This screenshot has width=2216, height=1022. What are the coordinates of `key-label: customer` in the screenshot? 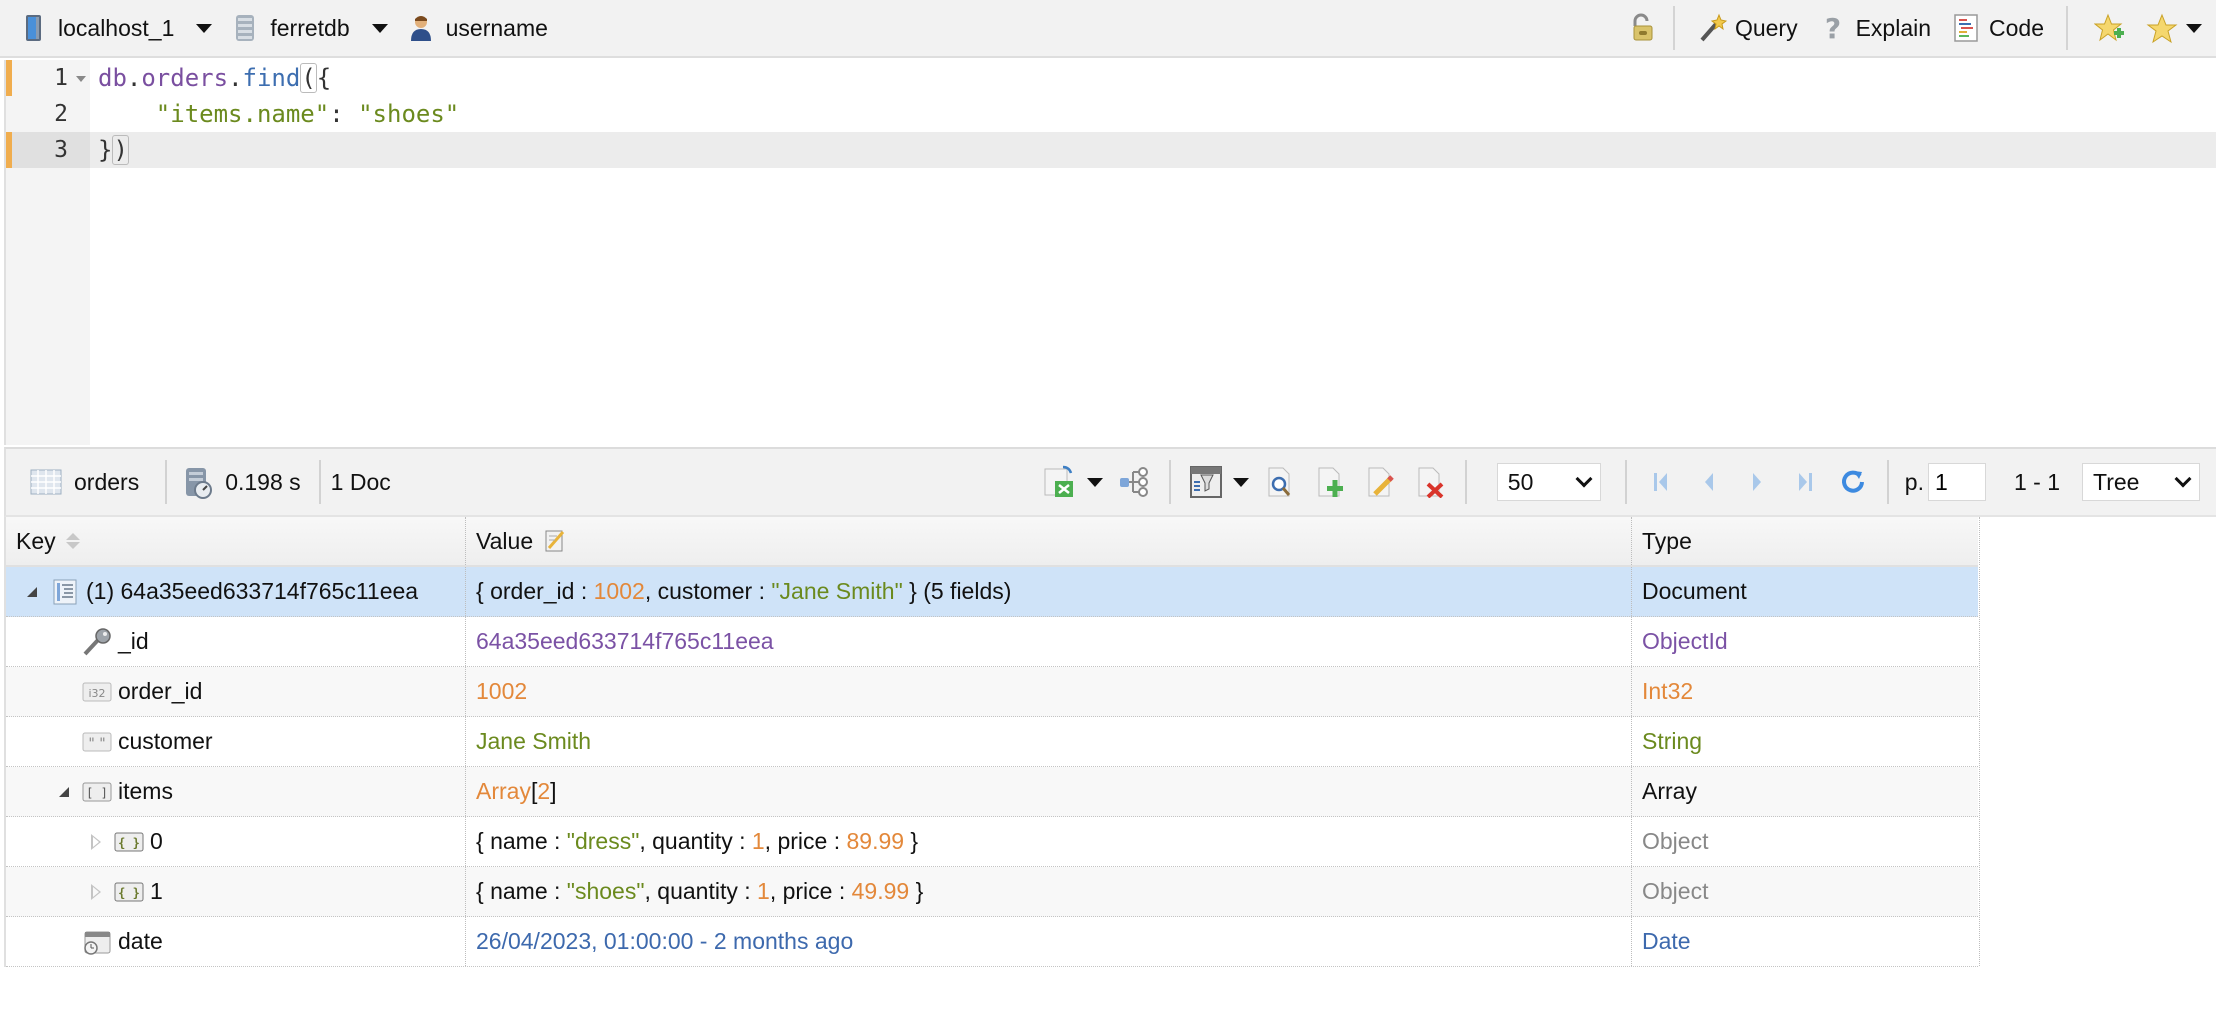 It's located at (165, 741).